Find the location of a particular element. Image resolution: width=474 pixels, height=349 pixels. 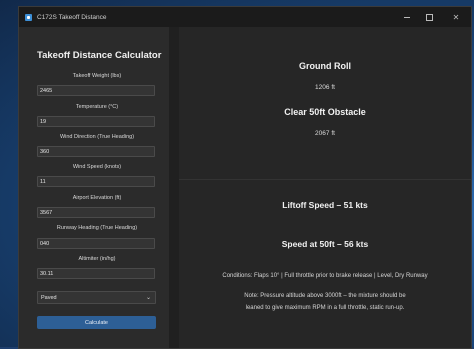

runway-heading-label: Runway Heading (True Heading) is located at coordinates (97, 228).